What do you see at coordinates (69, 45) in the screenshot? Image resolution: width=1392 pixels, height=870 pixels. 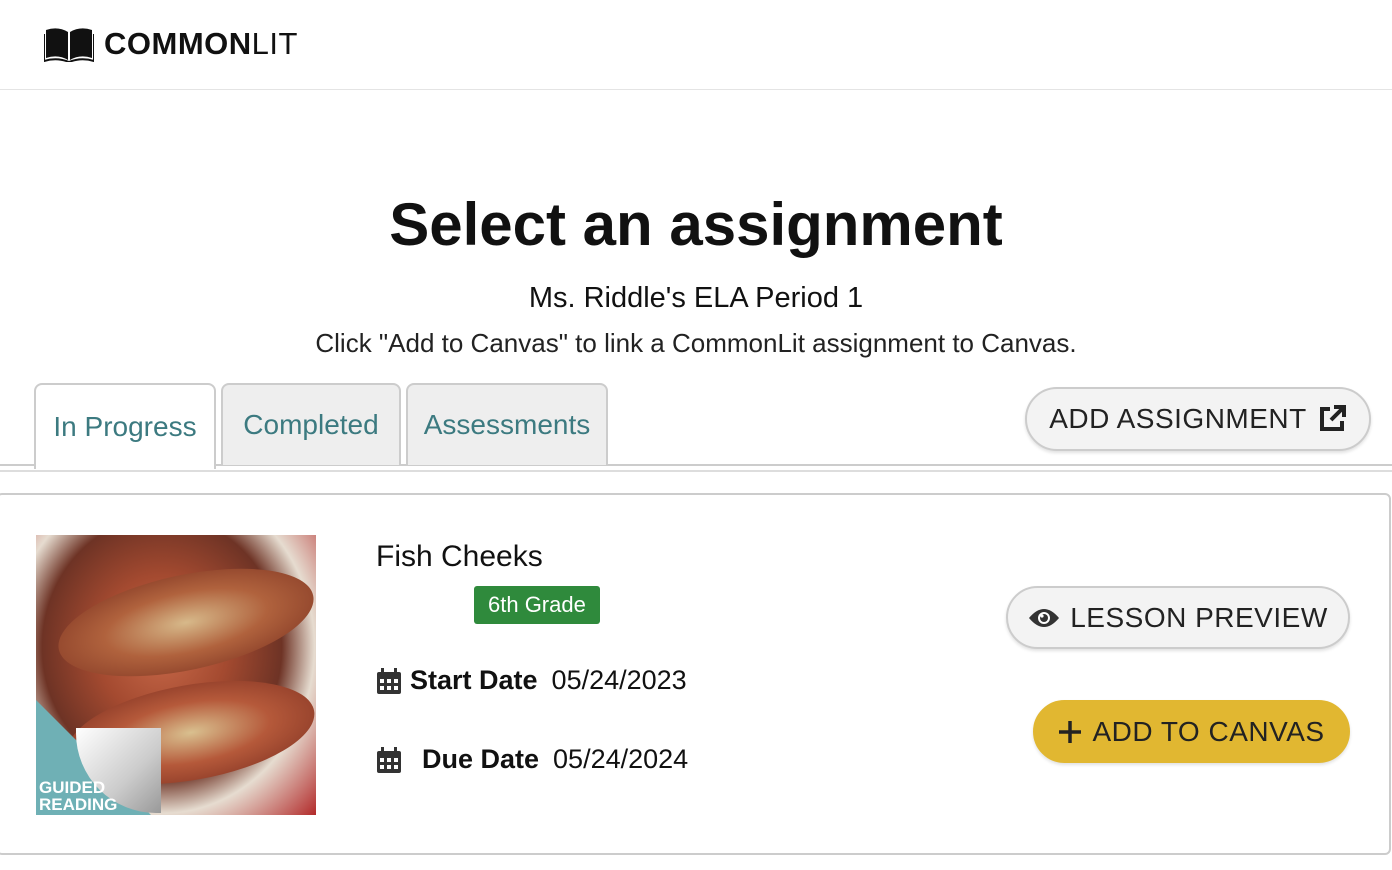 I see `open-book-icon` at bounding box center [69, 45].